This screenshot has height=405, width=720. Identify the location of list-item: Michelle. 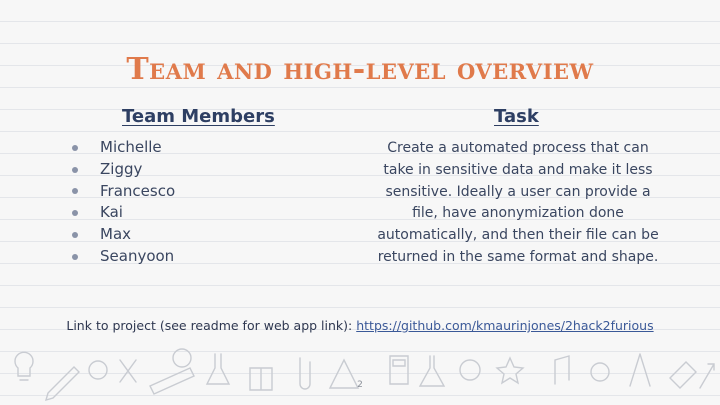
(122, 148).